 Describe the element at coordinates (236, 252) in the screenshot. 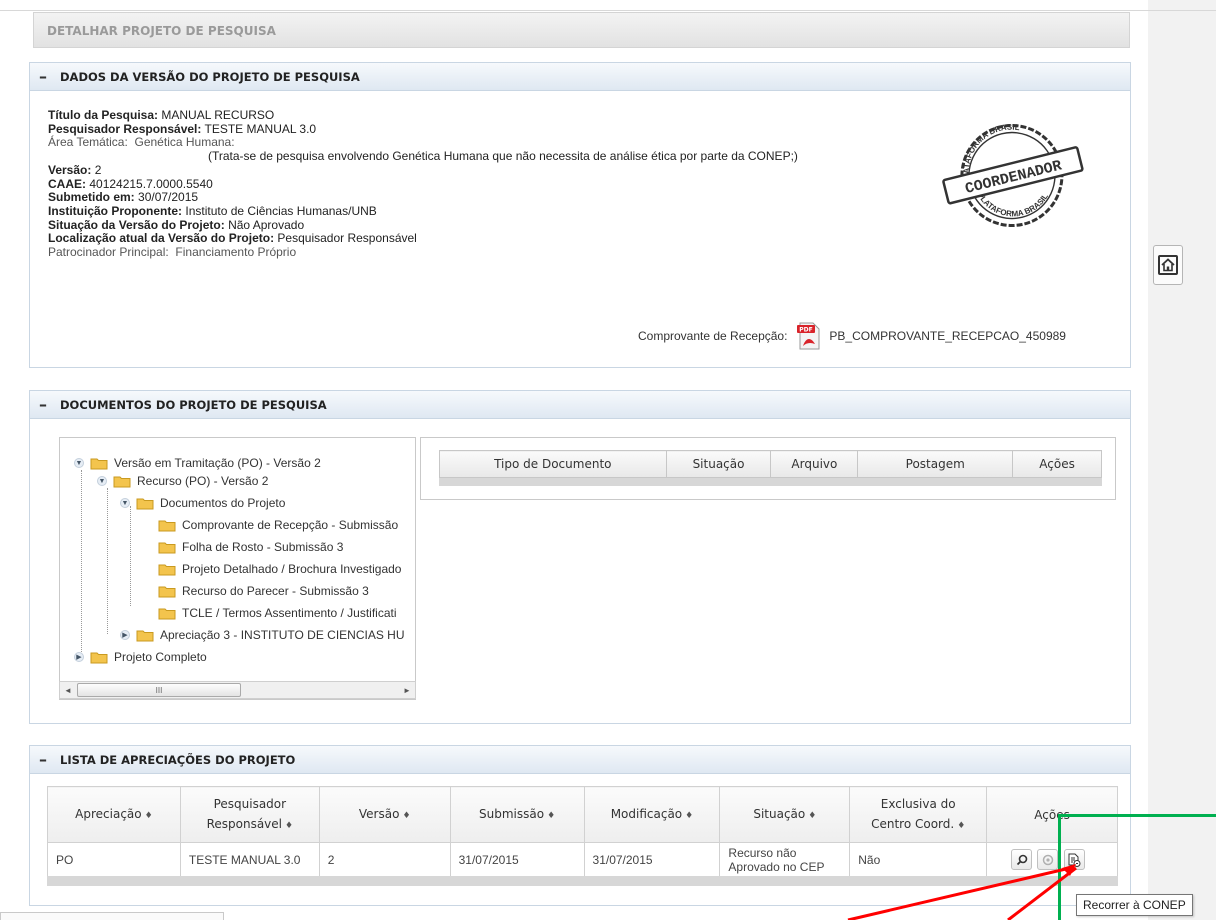

I see `patrocinador-value: Financiamento Próprio` at that location.